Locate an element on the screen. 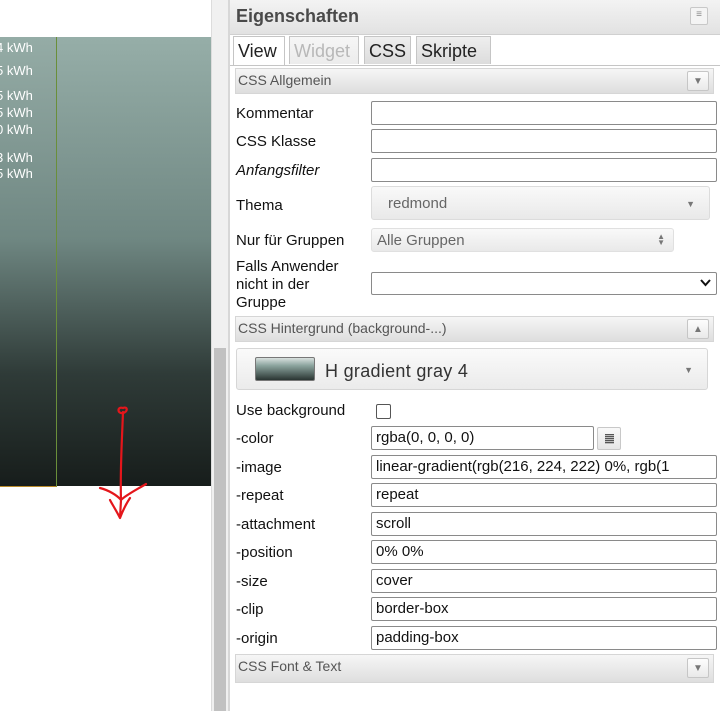  color-picker-button is located at coordinates (609, 438).